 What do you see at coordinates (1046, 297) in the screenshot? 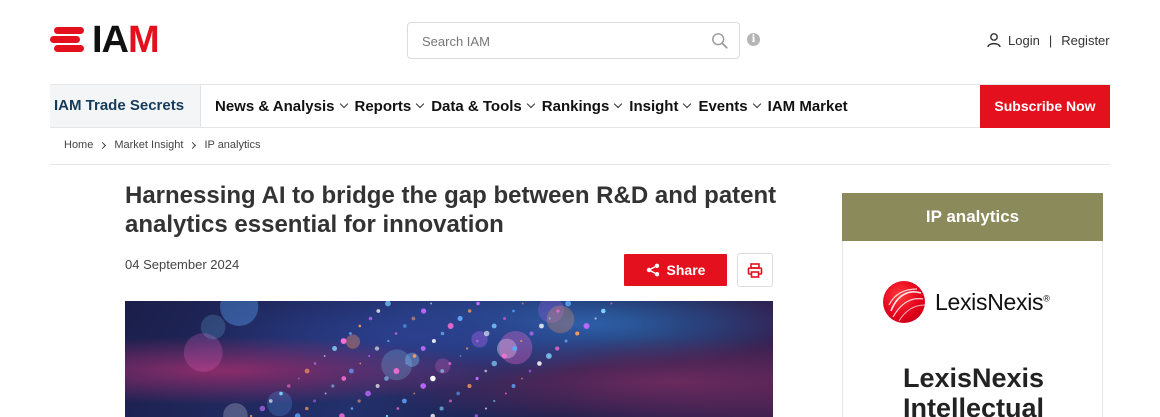
I see `registered-mark: ®` at bounding box center [1046, 297].